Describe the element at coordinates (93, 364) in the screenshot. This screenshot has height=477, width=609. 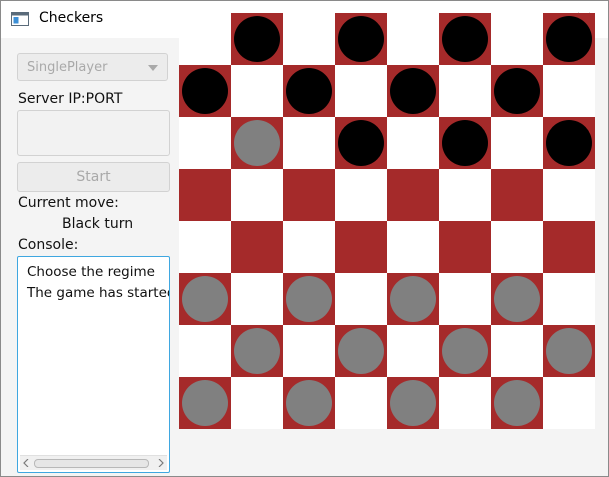
I see `console-textarea: Choose the regime The game has started` at that location.